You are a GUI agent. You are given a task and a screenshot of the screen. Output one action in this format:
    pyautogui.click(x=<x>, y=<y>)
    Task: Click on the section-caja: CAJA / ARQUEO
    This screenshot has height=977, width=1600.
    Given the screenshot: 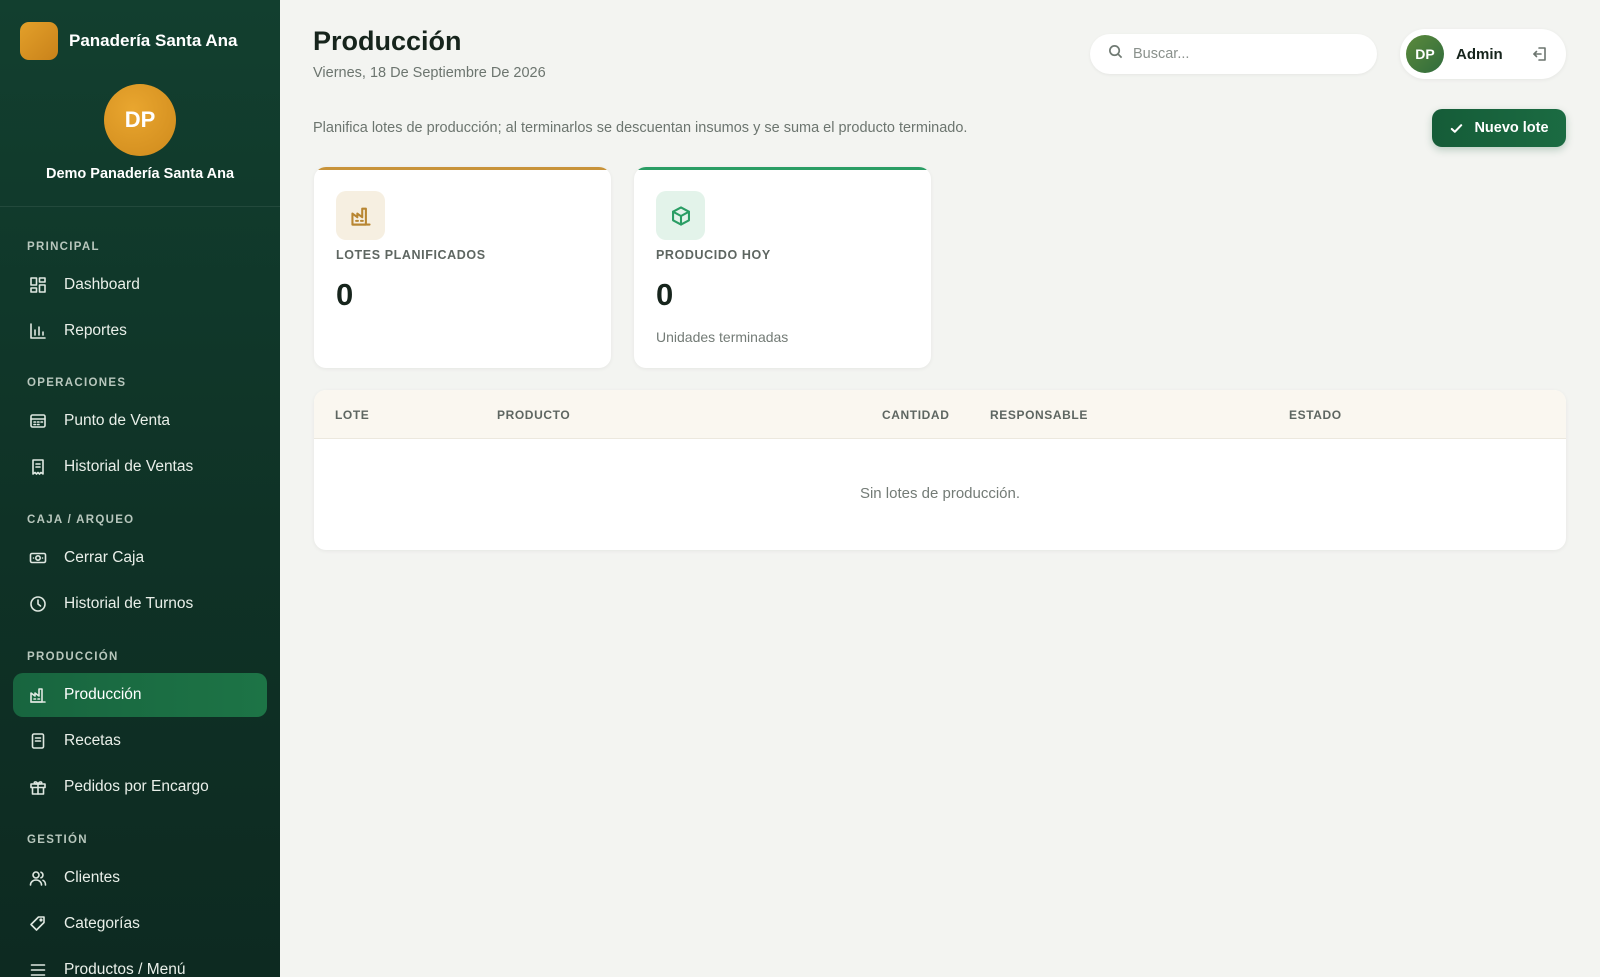 What is the action you would take?
    pyautogui.click(x=81, y=520)
    